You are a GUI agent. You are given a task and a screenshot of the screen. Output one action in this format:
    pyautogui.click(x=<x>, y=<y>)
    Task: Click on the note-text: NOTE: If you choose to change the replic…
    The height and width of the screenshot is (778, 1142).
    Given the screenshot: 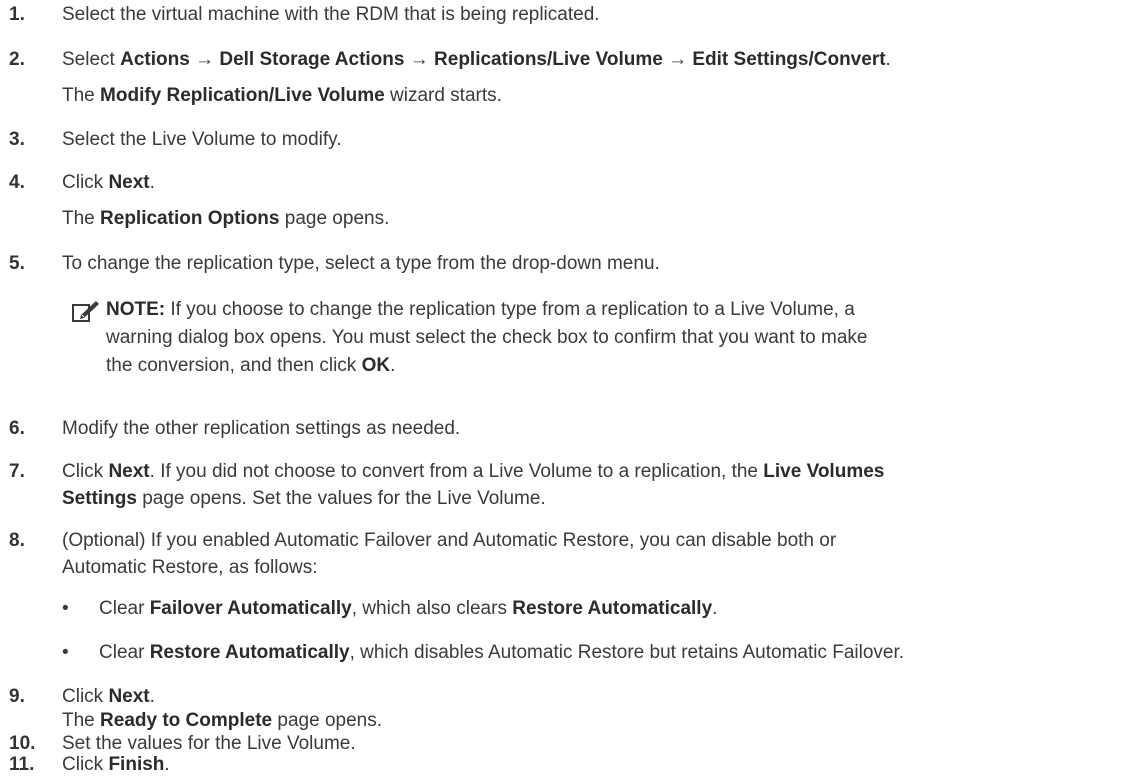 What is the action you would take?
    pyautogui.click(x=487, y=337)
    